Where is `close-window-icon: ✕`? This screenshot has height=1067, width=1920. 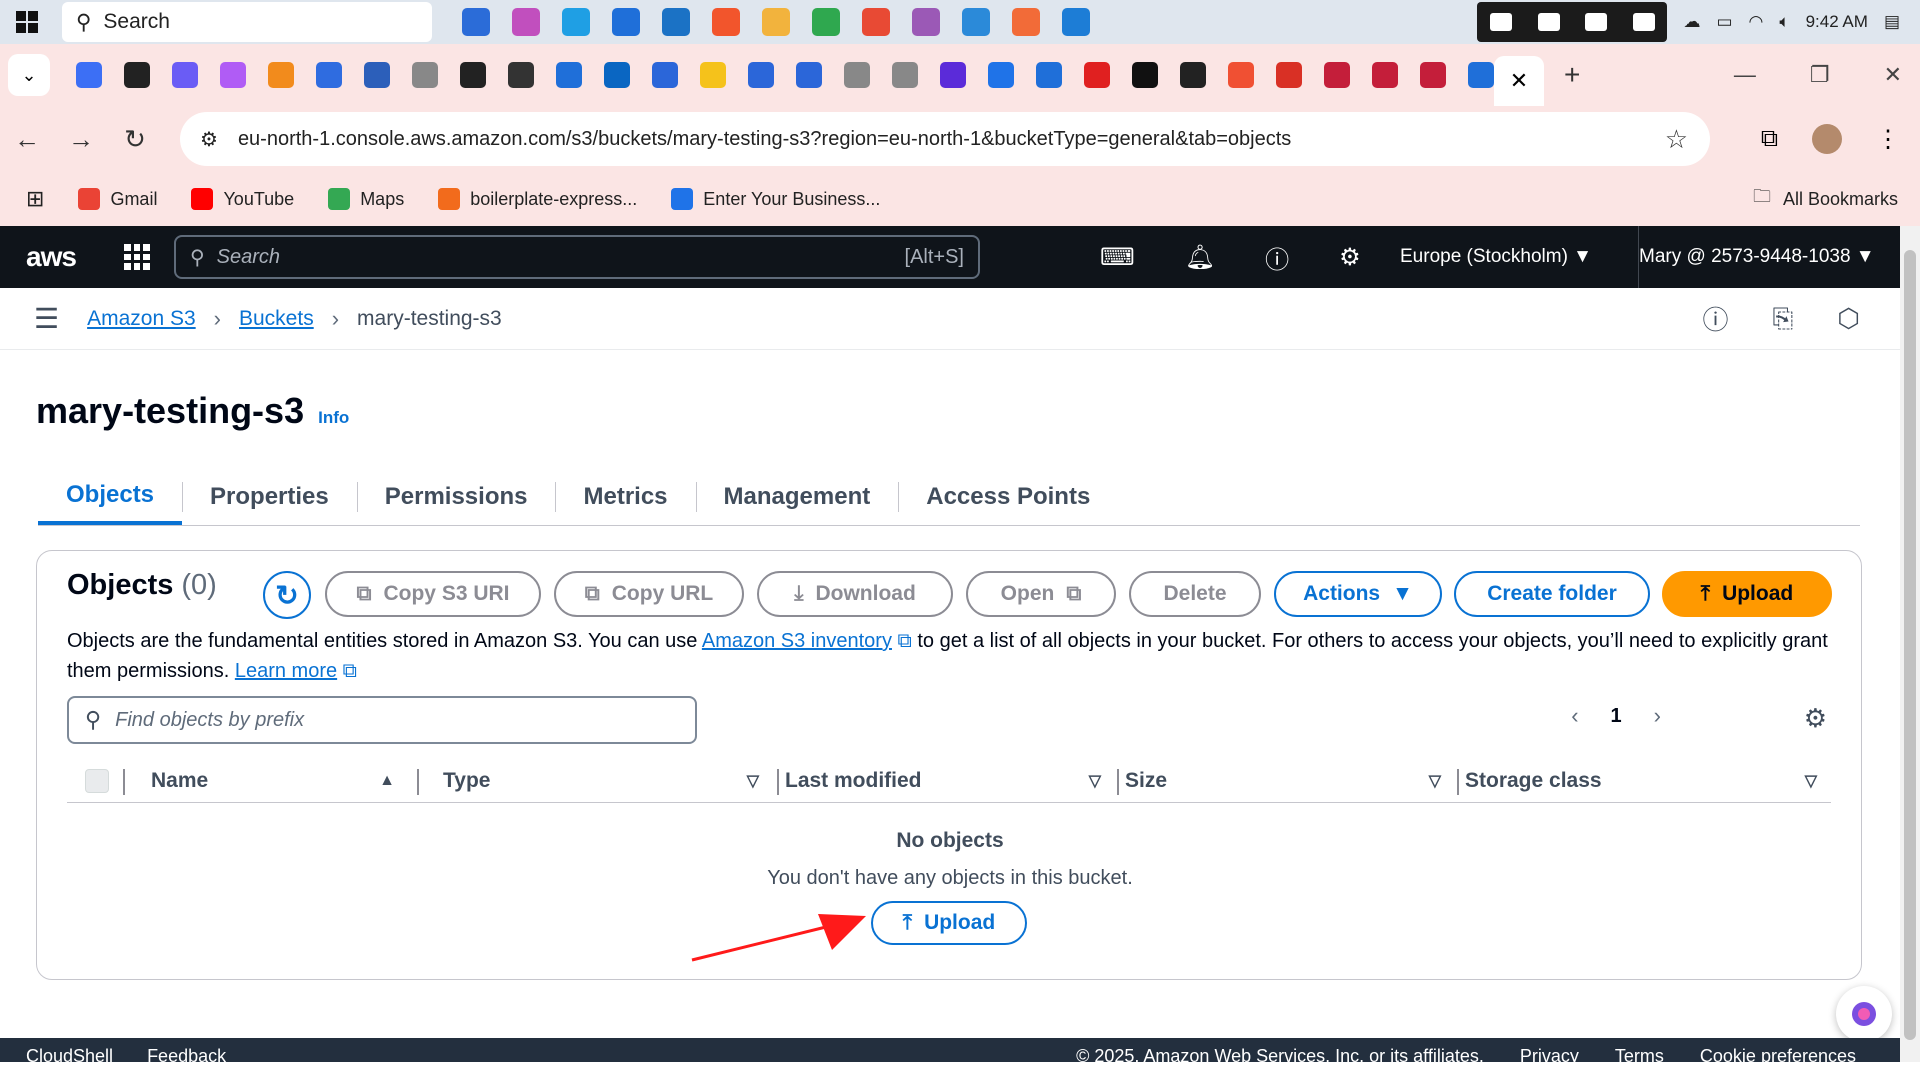
close-window-icon: ✕ is located at coordinates (1893, 75).